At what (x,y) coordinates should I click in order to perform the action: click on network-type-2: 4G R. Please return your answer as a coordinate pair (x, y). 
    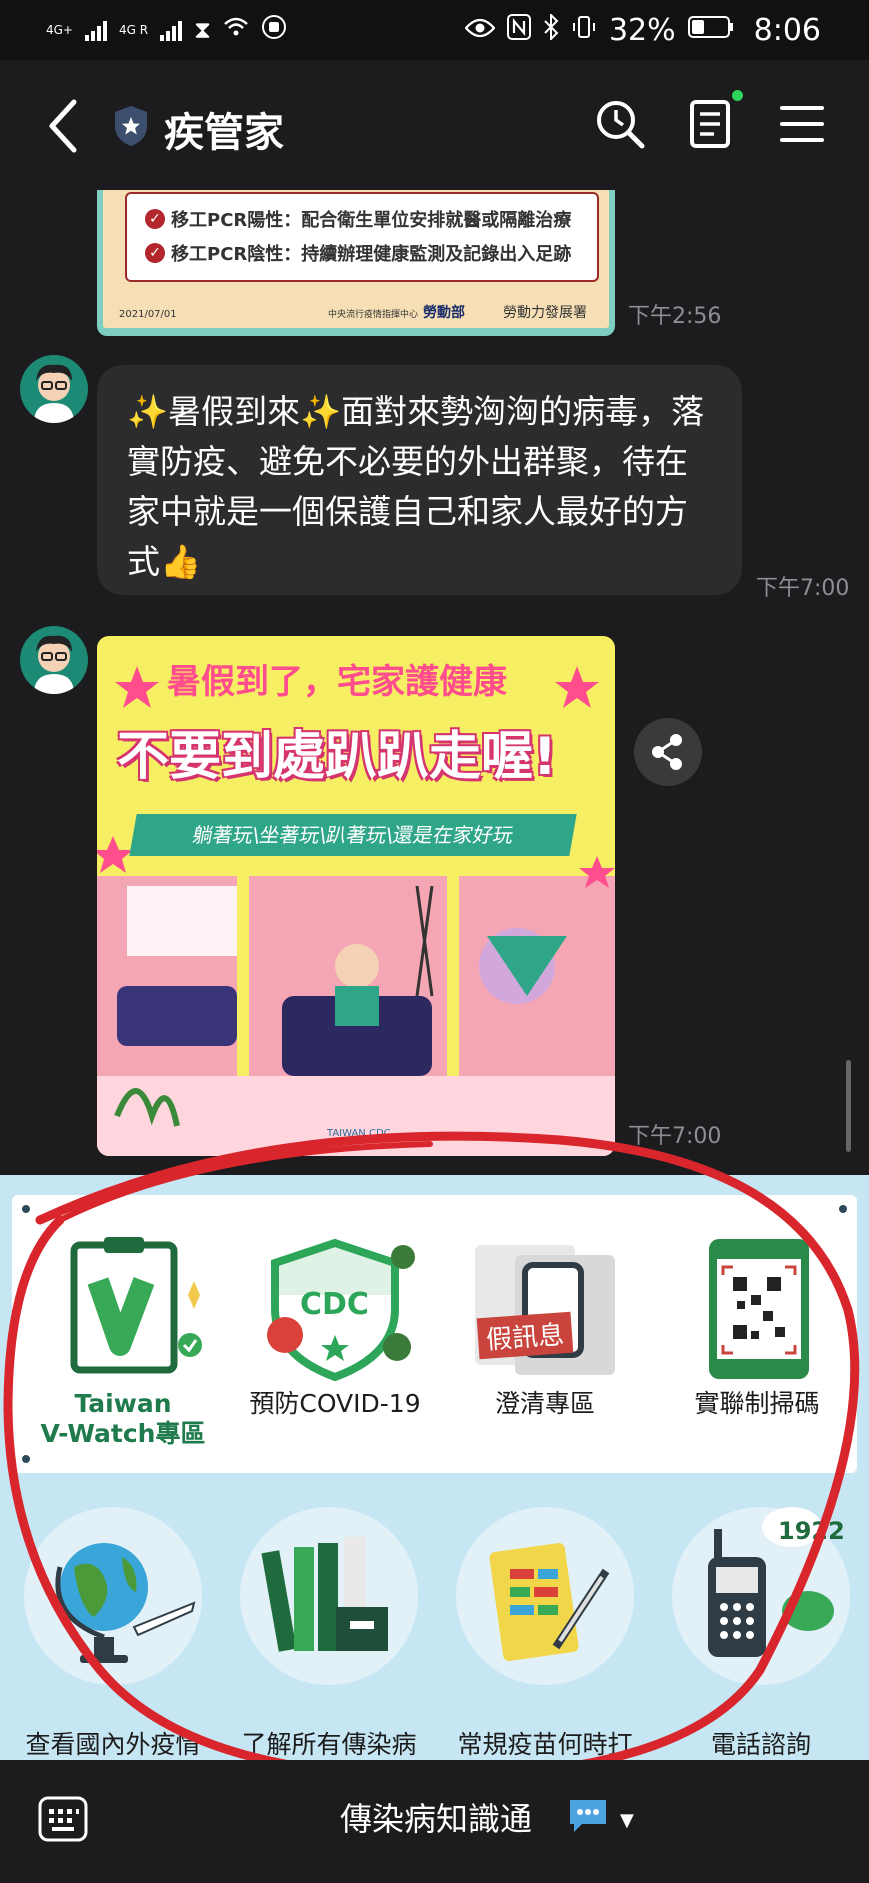
    Looking at the image, I should click on (134, 30).